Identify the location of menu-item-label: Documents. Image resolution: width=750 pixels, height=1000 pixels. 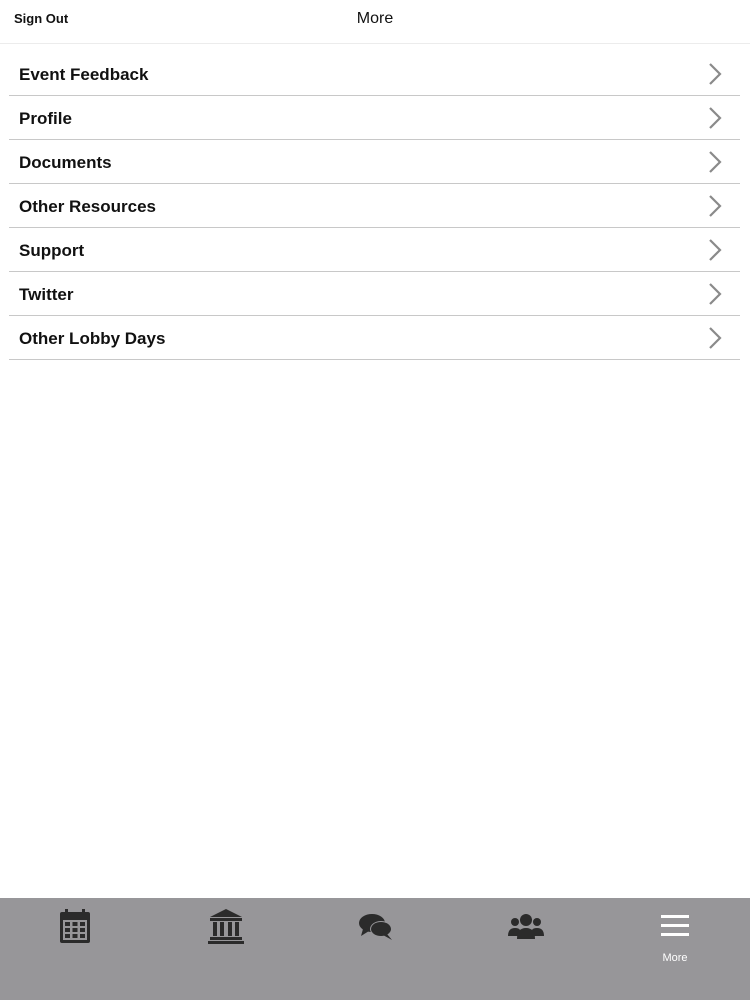
(65, 162).